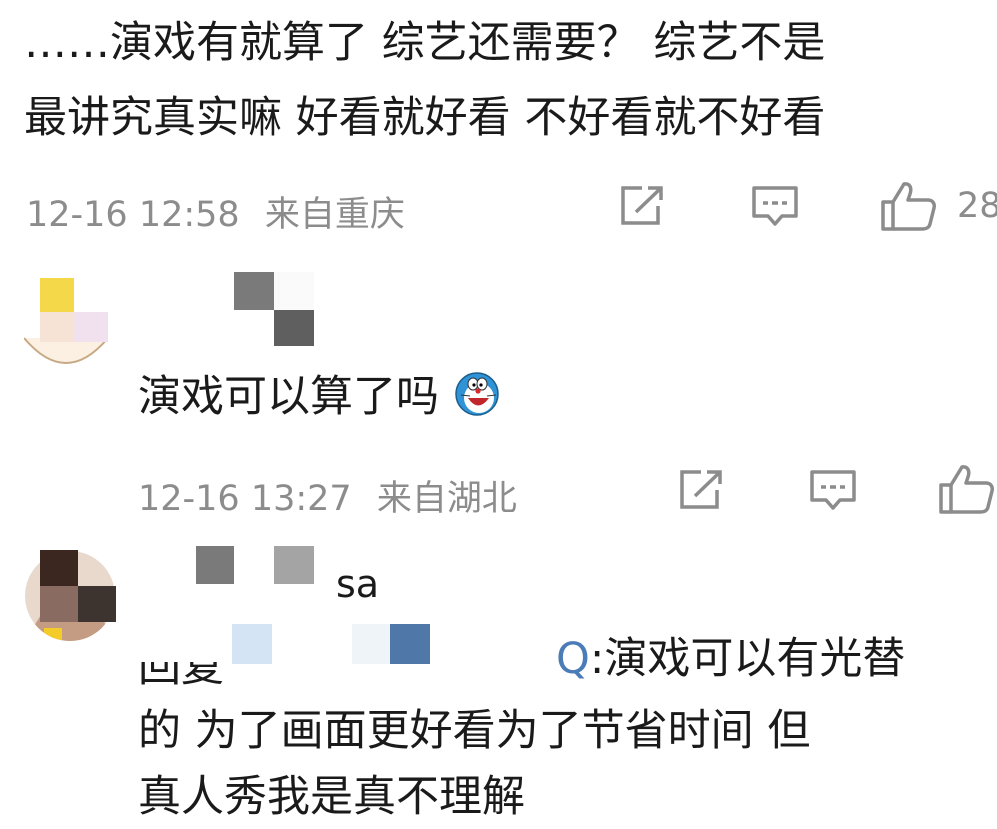 Image resolution: width=997 pixels, height=829 pixels. Describe the element at coordinates (573, 659) in the screenshot. I see `reply-target-fragment: Q` at that location.